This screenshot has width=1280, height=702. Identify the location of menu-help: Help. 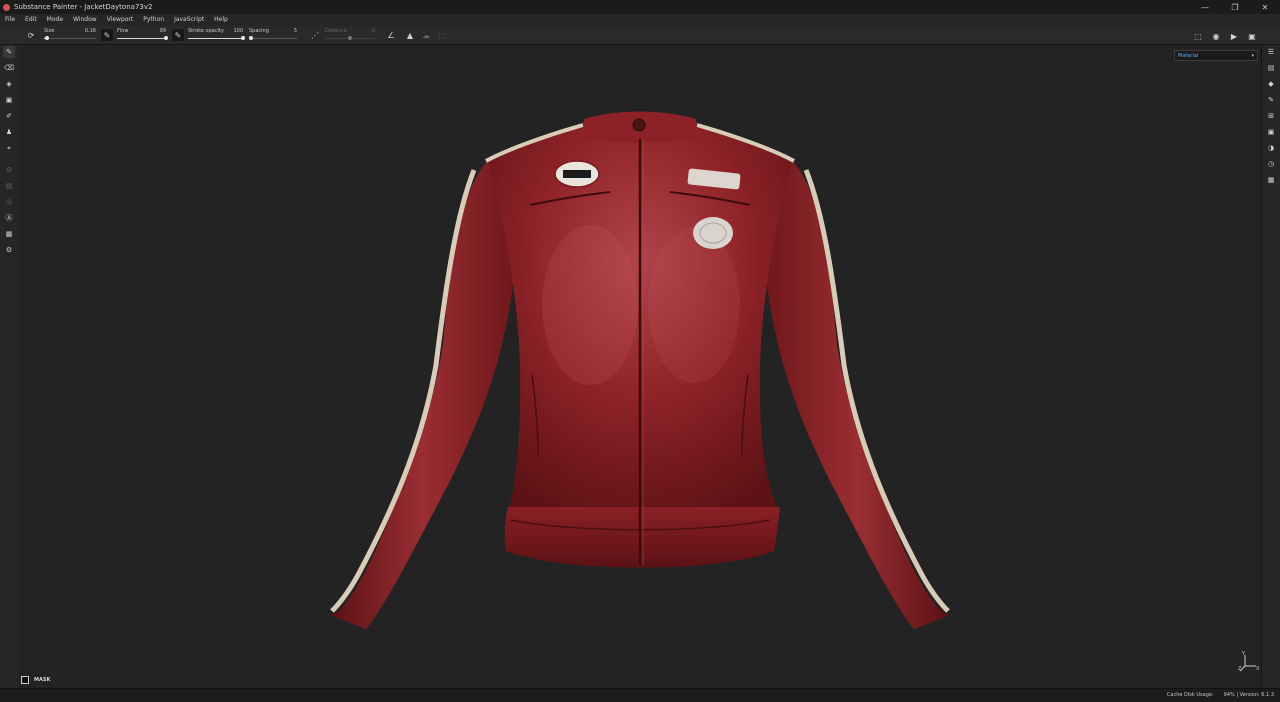
(221, 20).